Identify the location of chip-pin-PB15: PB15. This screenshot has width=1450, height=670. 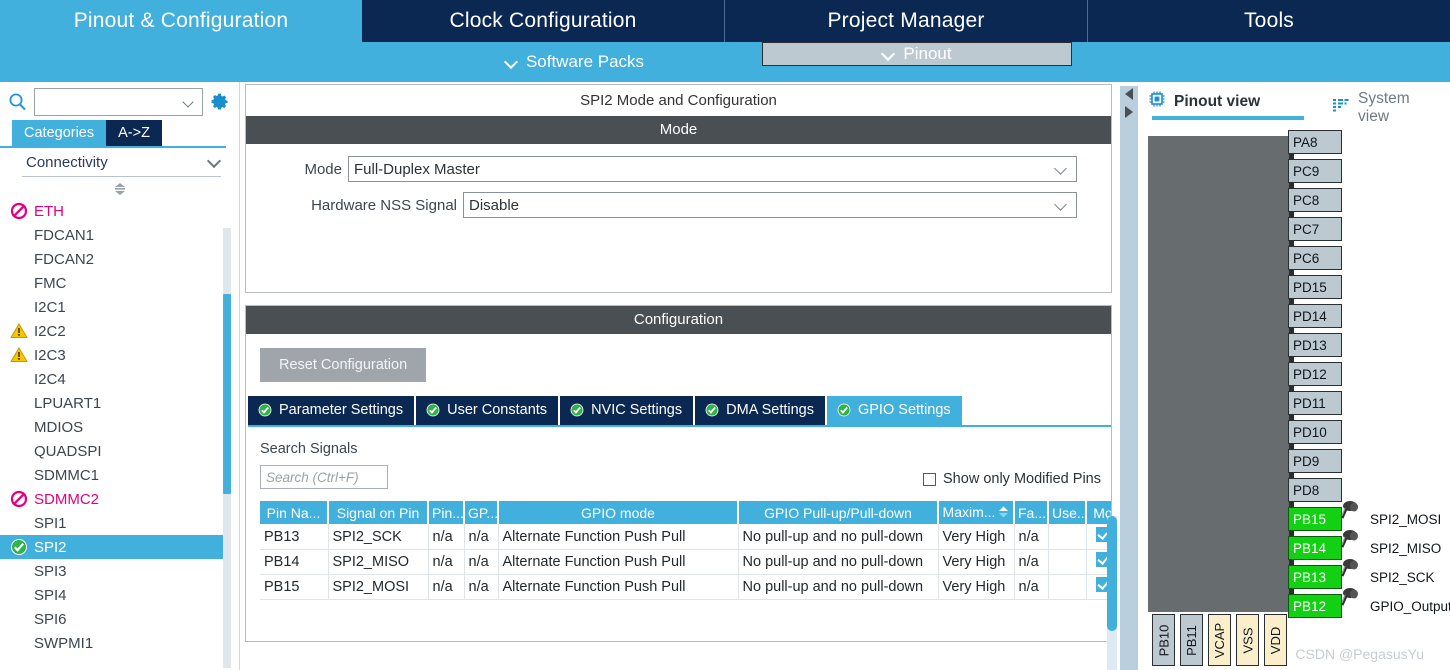
(1315, 519).